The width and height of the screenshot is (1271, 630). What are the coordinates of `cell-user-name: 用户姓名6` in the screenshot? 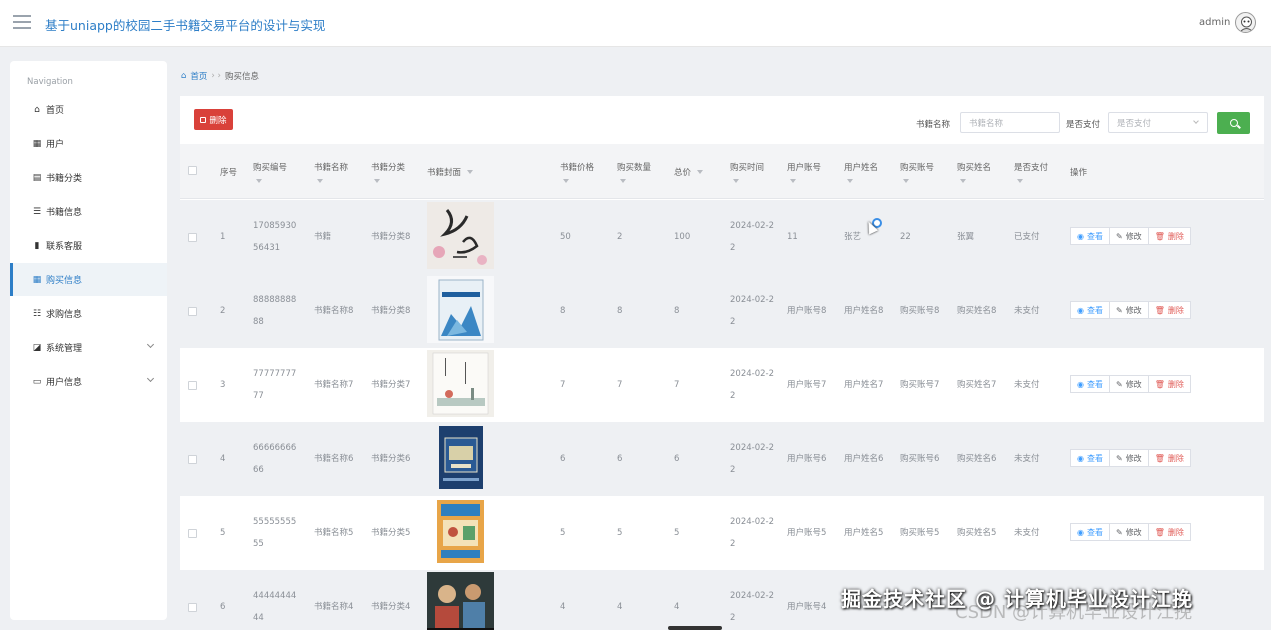 It's located at (864, 459).